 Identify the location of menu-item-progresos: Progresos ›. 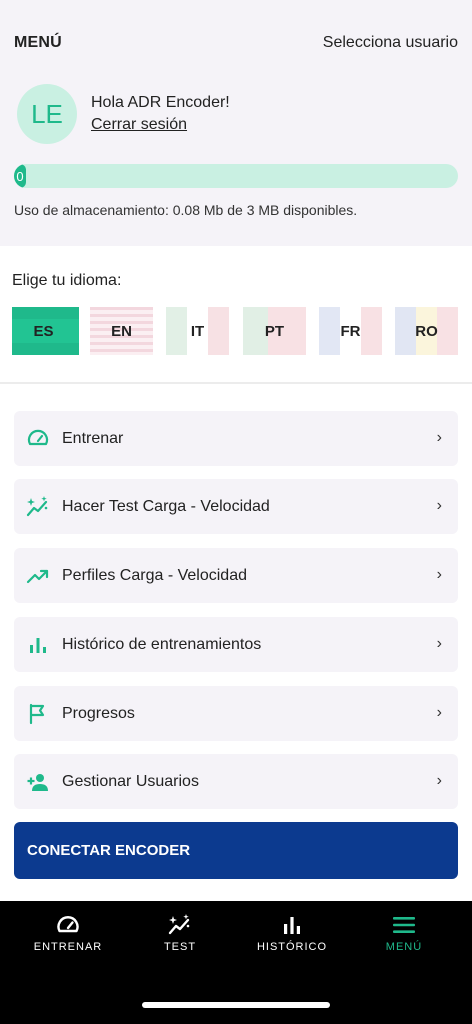
(236, 713).